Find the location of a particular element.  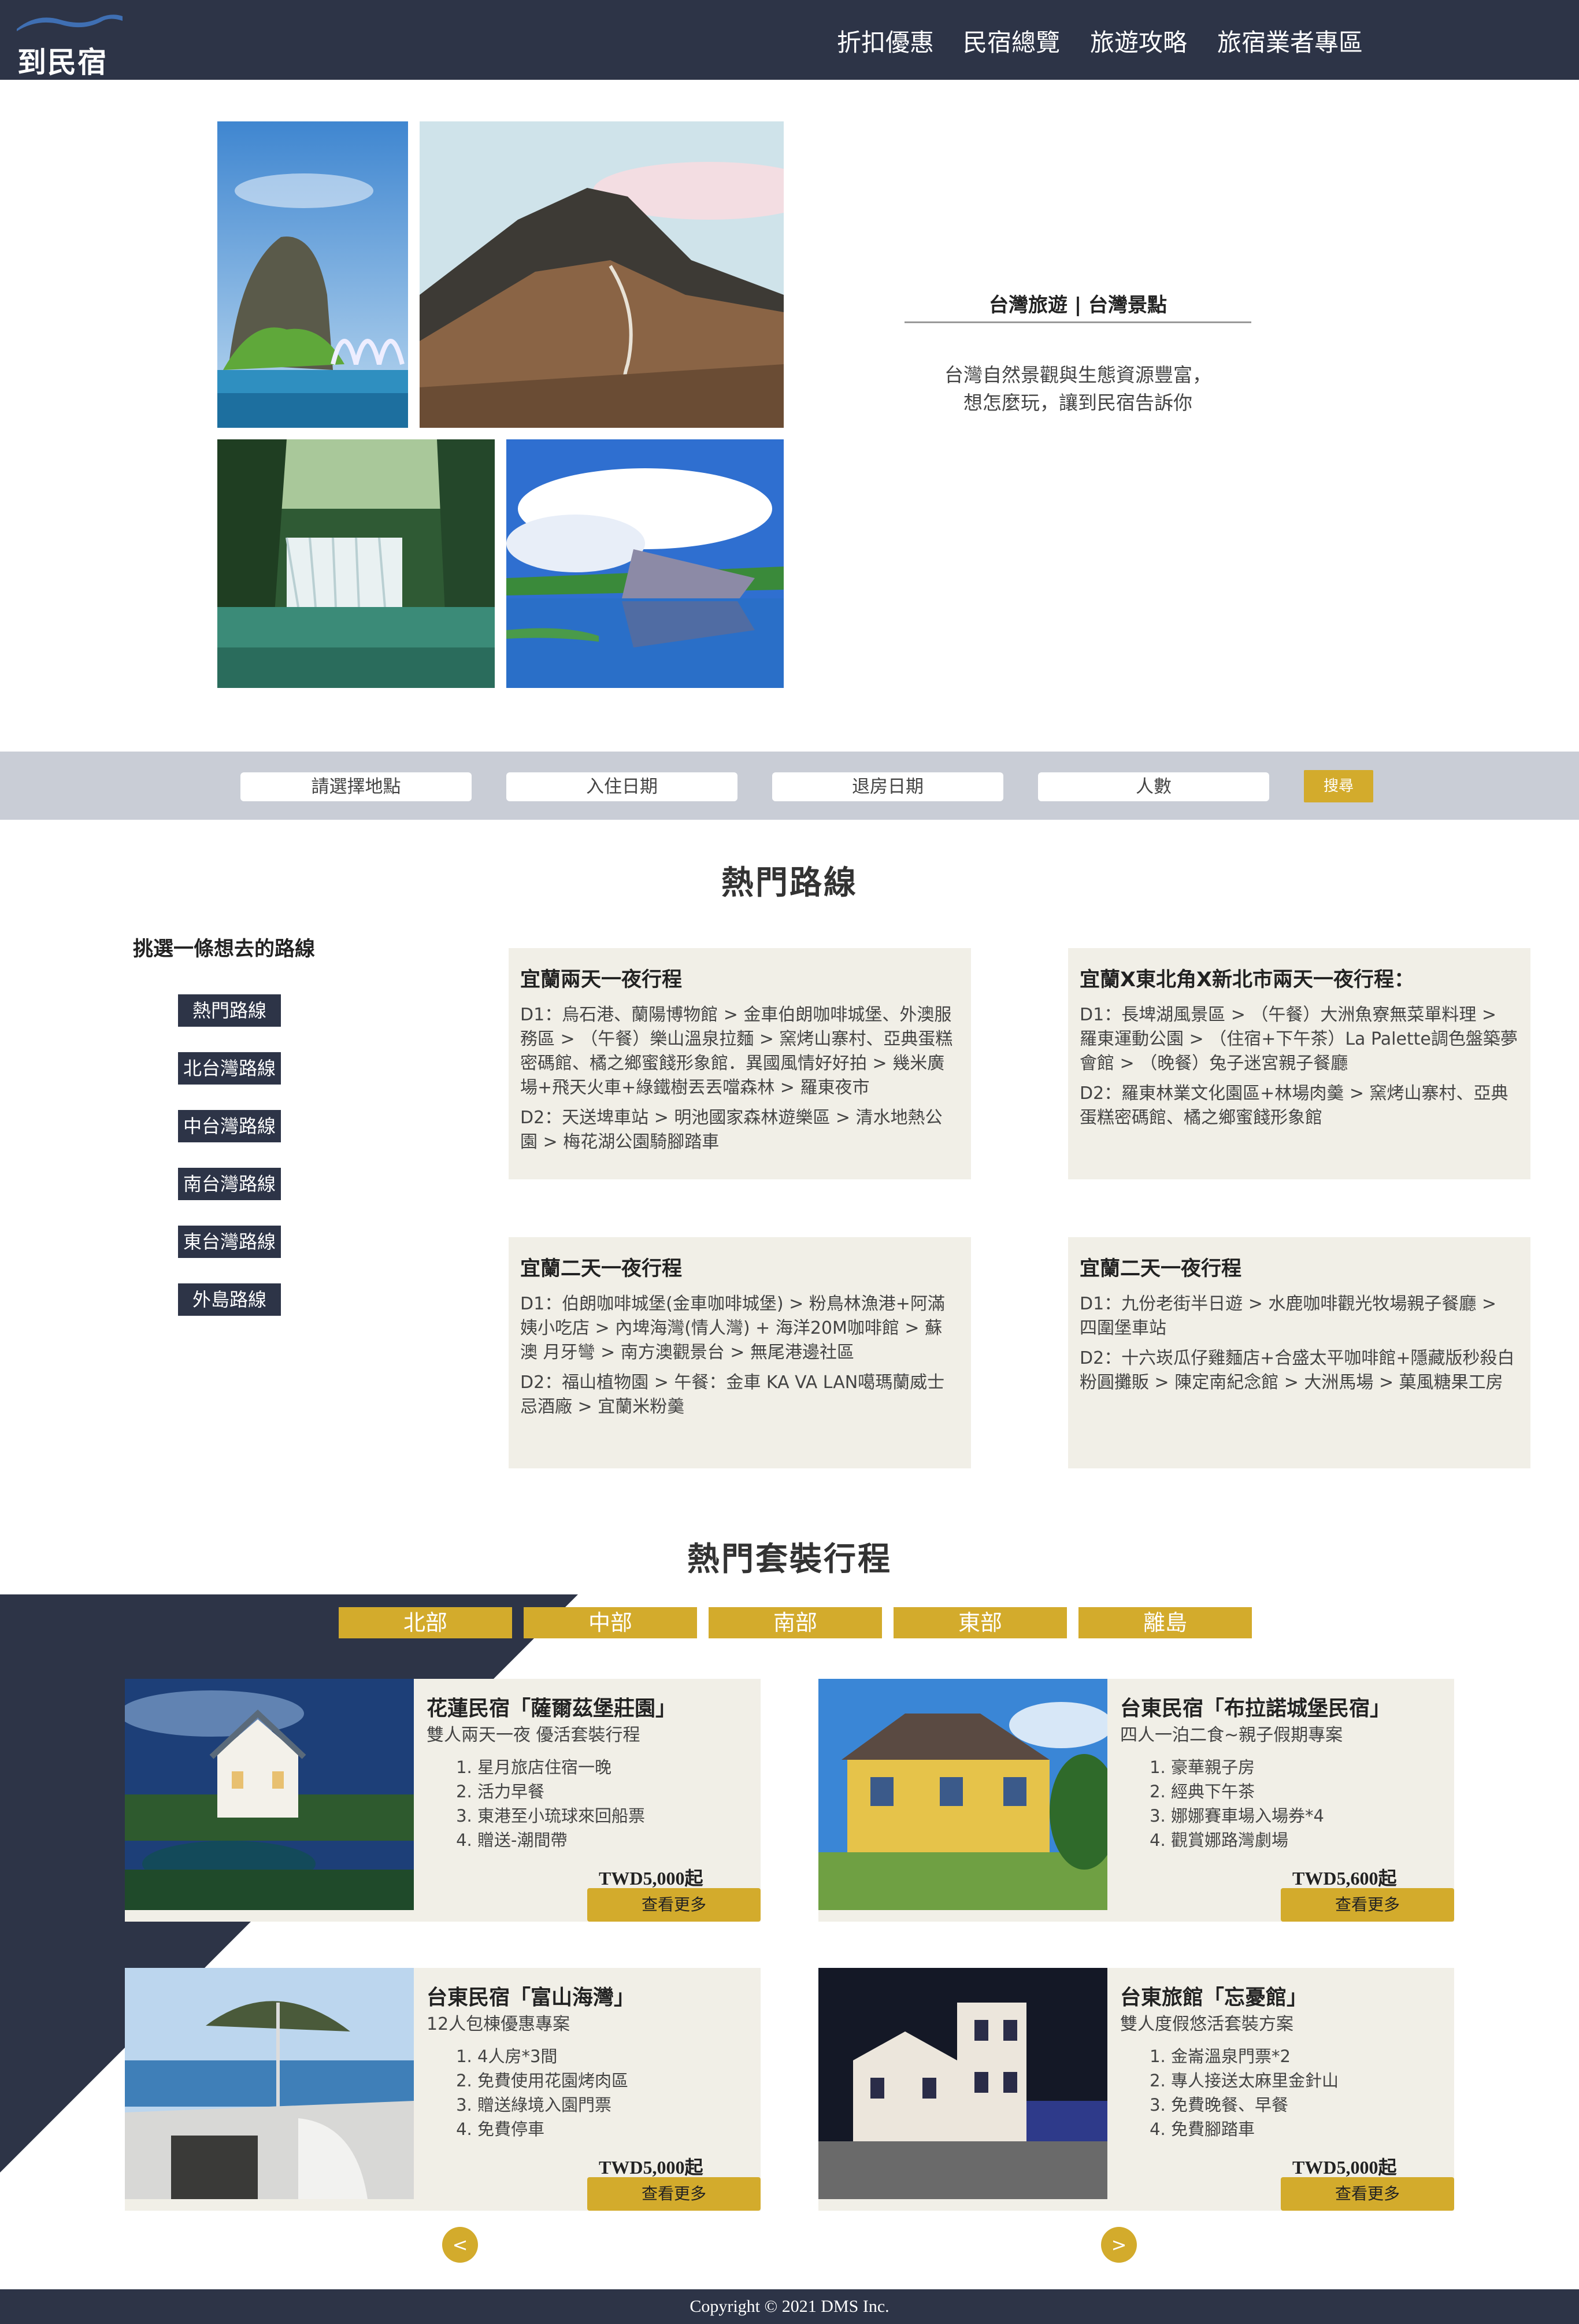

package-subtitle: 四人一泊二食~親子假期專案 is located at coordinates (1231, 1735).